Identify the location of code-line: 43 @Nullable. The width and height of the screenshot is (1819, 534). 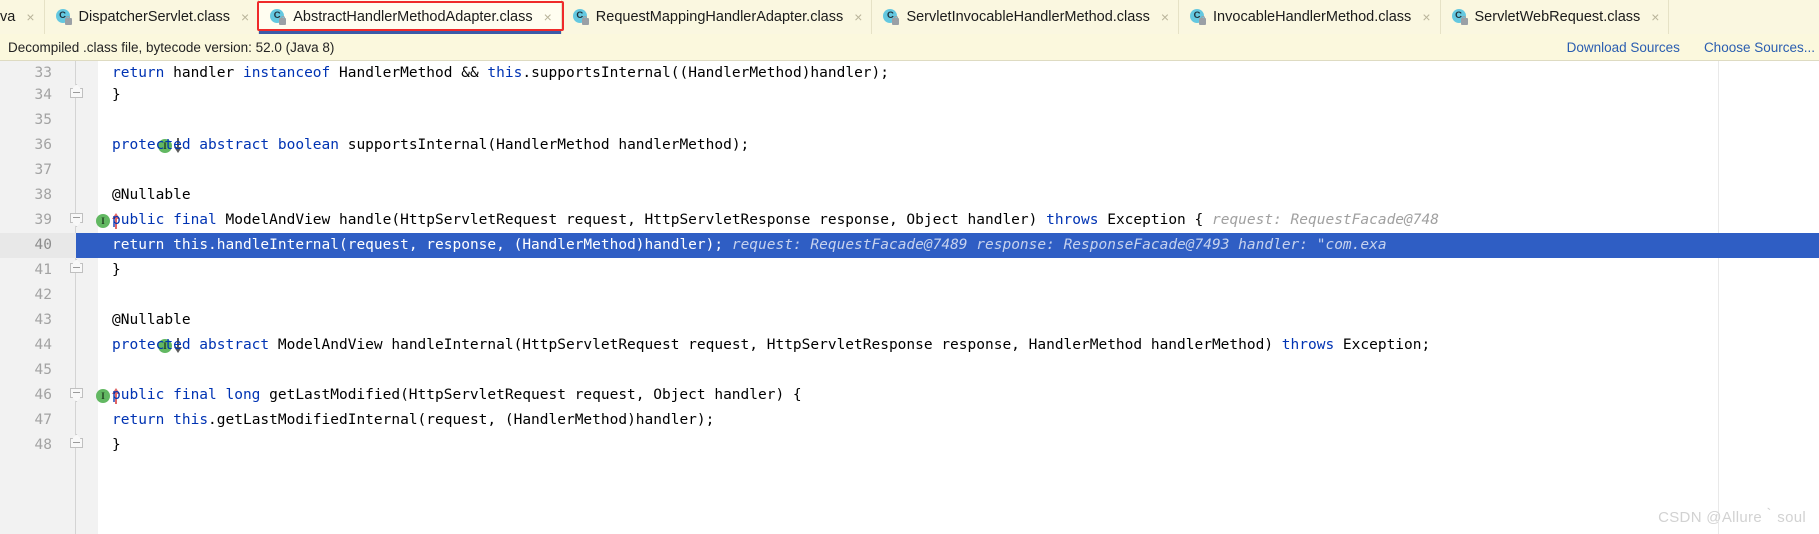
(909, 320).